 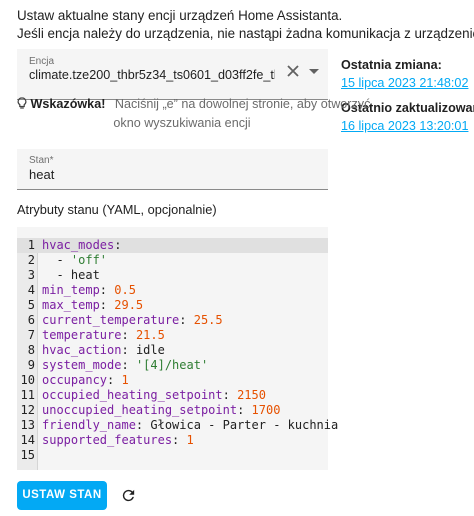 I want to click on code-text: system_mode: '[4]/heat', so click(x=125, y=365).